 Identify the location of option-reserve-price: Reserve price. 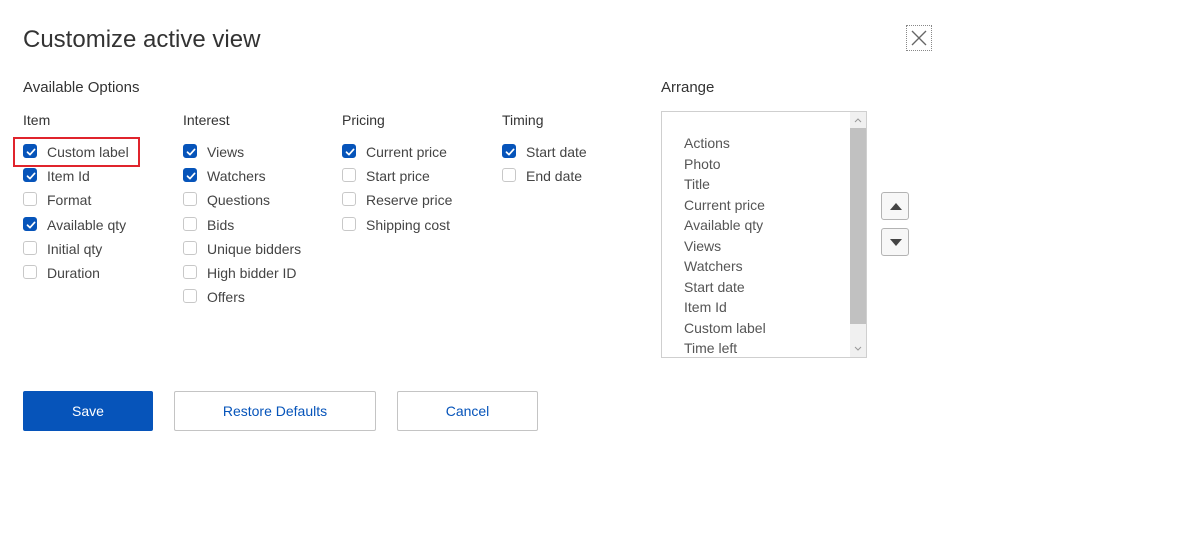
(397, 203).